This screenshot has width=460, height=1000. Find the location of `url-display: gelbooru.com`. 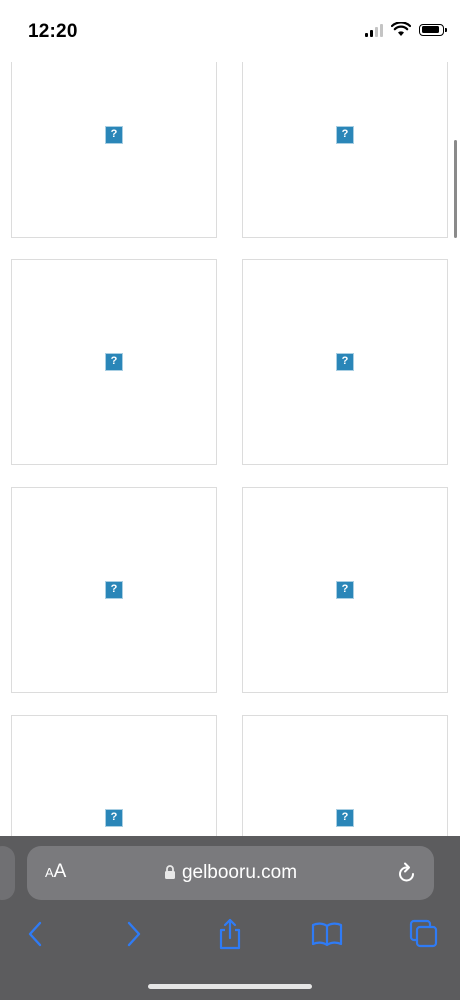

url-display: gelbooru.com is located at coordinates (230, 873).